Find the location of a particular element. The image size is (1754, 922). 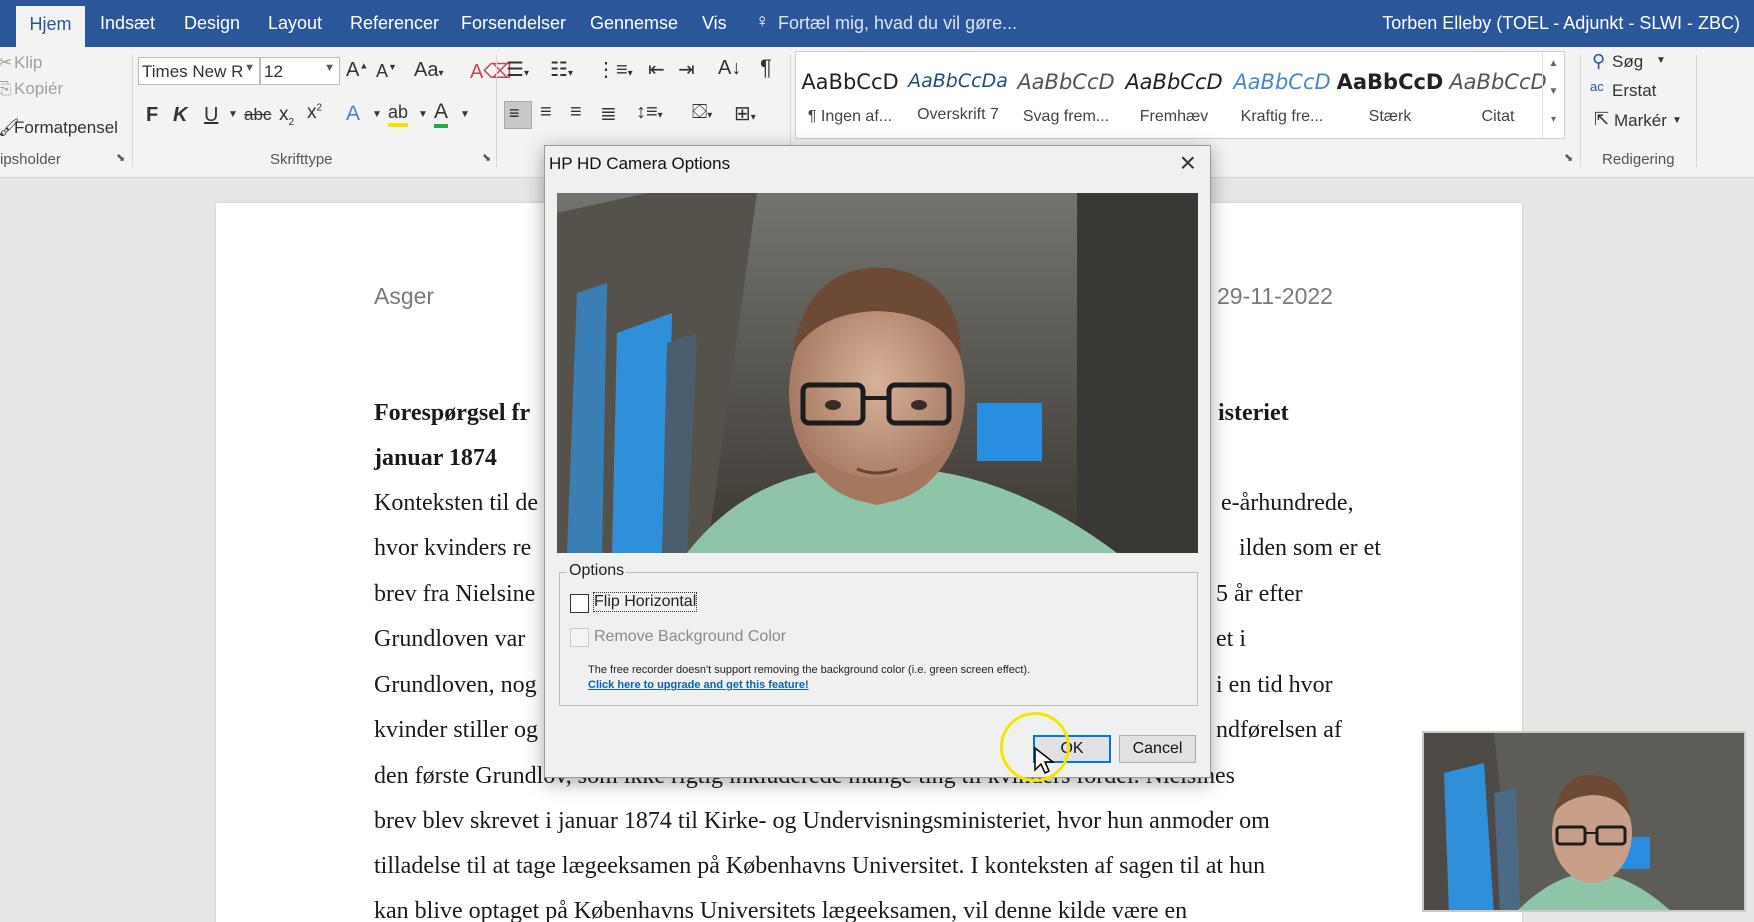

tab-insert: Indsæt is located at coordinates (127, 23).